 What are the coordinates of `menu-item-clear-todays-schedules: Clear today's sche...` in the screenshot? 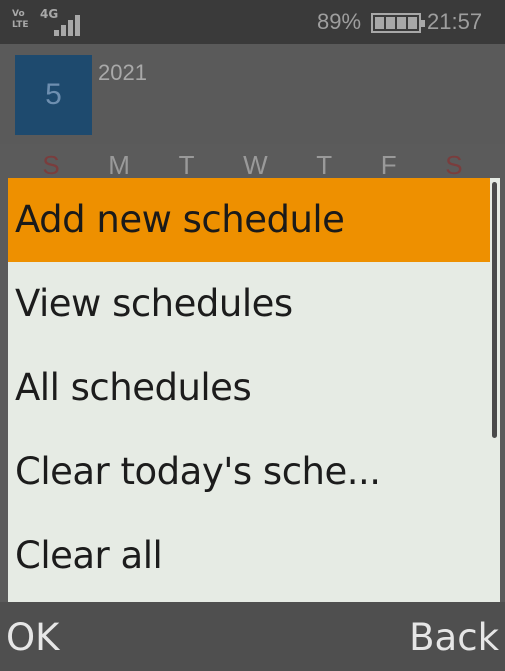 It's located at (249, 472).